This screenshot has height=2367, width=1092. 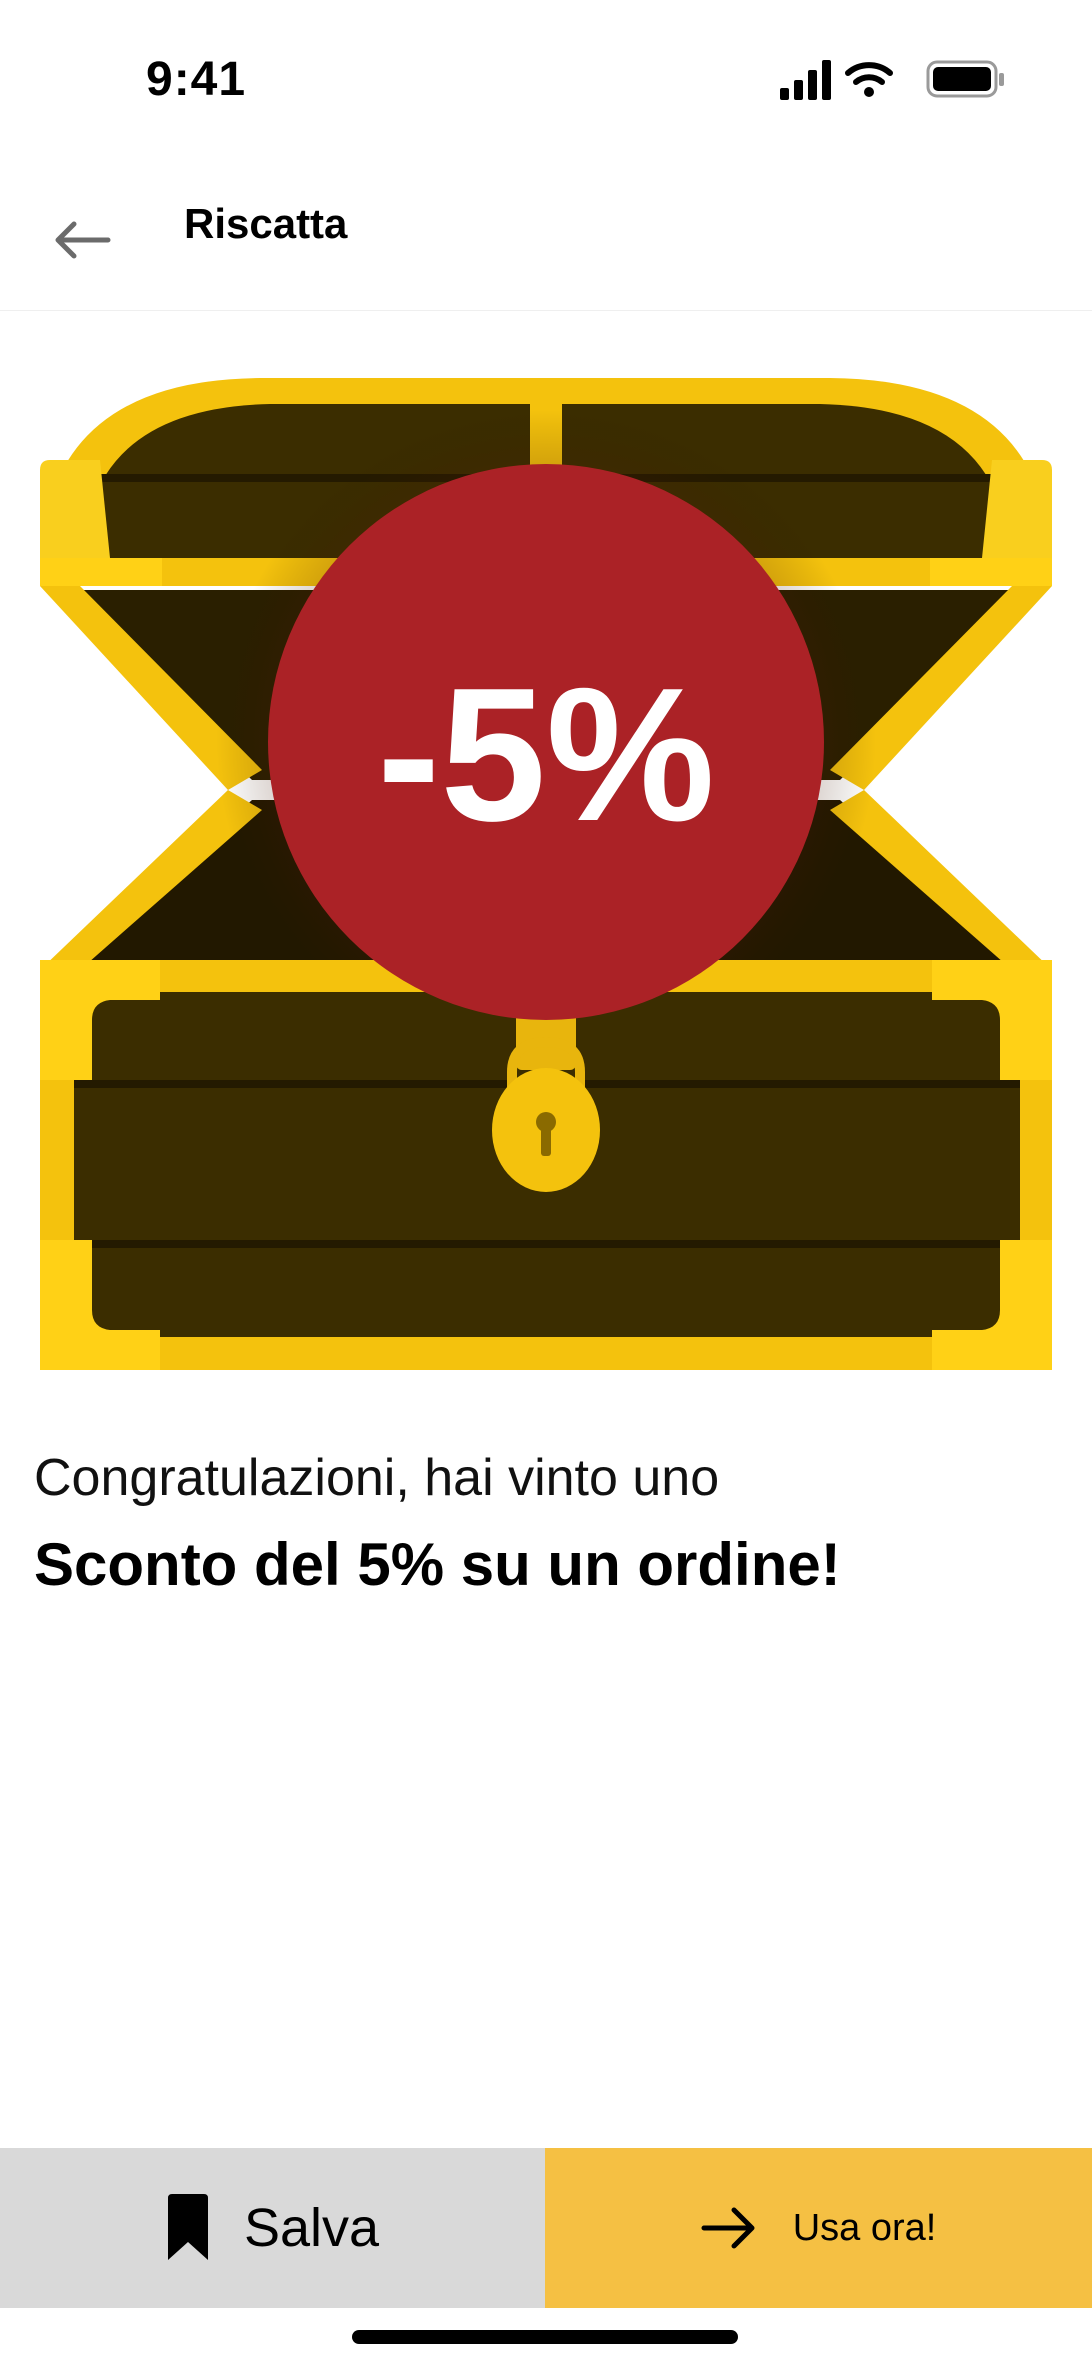 I want to click on congrats-text: Congratulazioni, hai vinto uno, so click(x=377, y=1478).